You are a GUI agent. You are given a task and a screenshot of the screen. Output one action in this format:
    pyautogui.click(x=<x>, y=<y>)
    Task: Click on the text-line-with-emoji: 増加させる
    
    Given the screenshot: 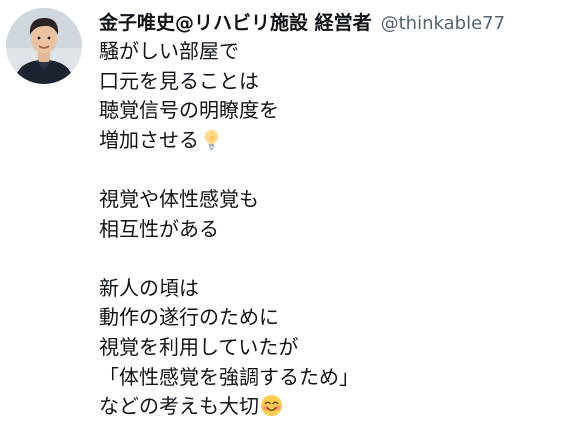 What is the action you would take?
    pyautogui.click(x=329, y=141)
    